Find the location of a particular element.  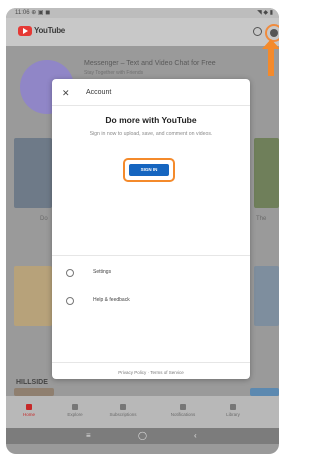

menu-divider is located at coordinates (151, 255).